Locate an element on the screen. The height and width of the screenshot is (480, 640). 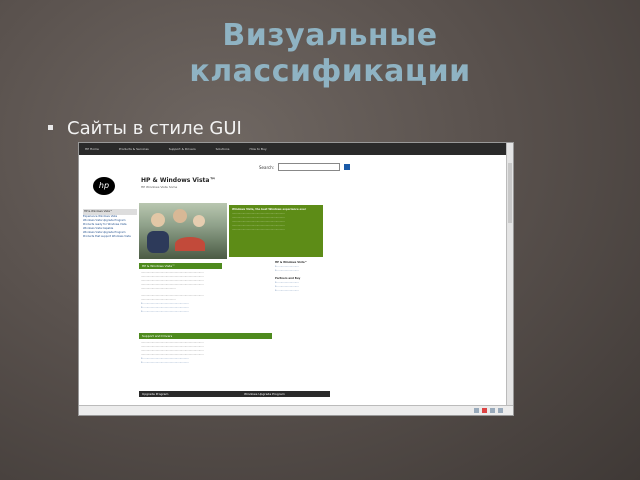
bullet-item: Сайты в стиле GUI is located at coordinates (145, 128).